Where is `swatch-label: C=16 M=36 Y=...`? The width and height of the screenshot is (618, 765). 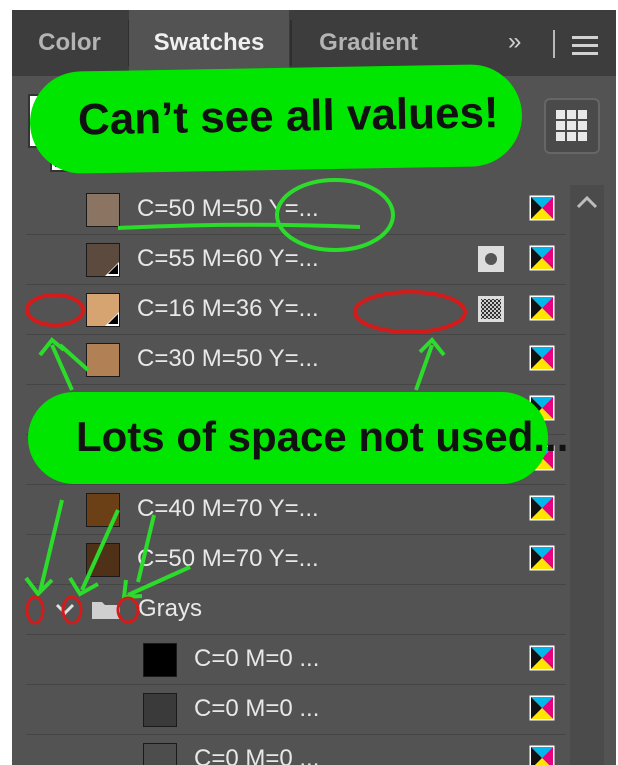 swatch-label: C=16 M=36 Y=... is located at coordinates (228, 308).